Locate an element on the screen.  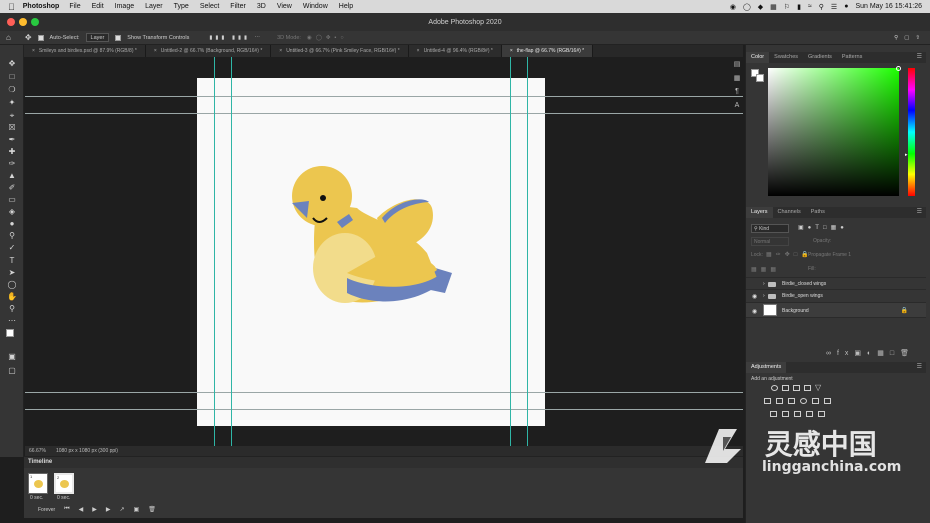
tab-gradients: Gradients is located at coordinates (820, 57).